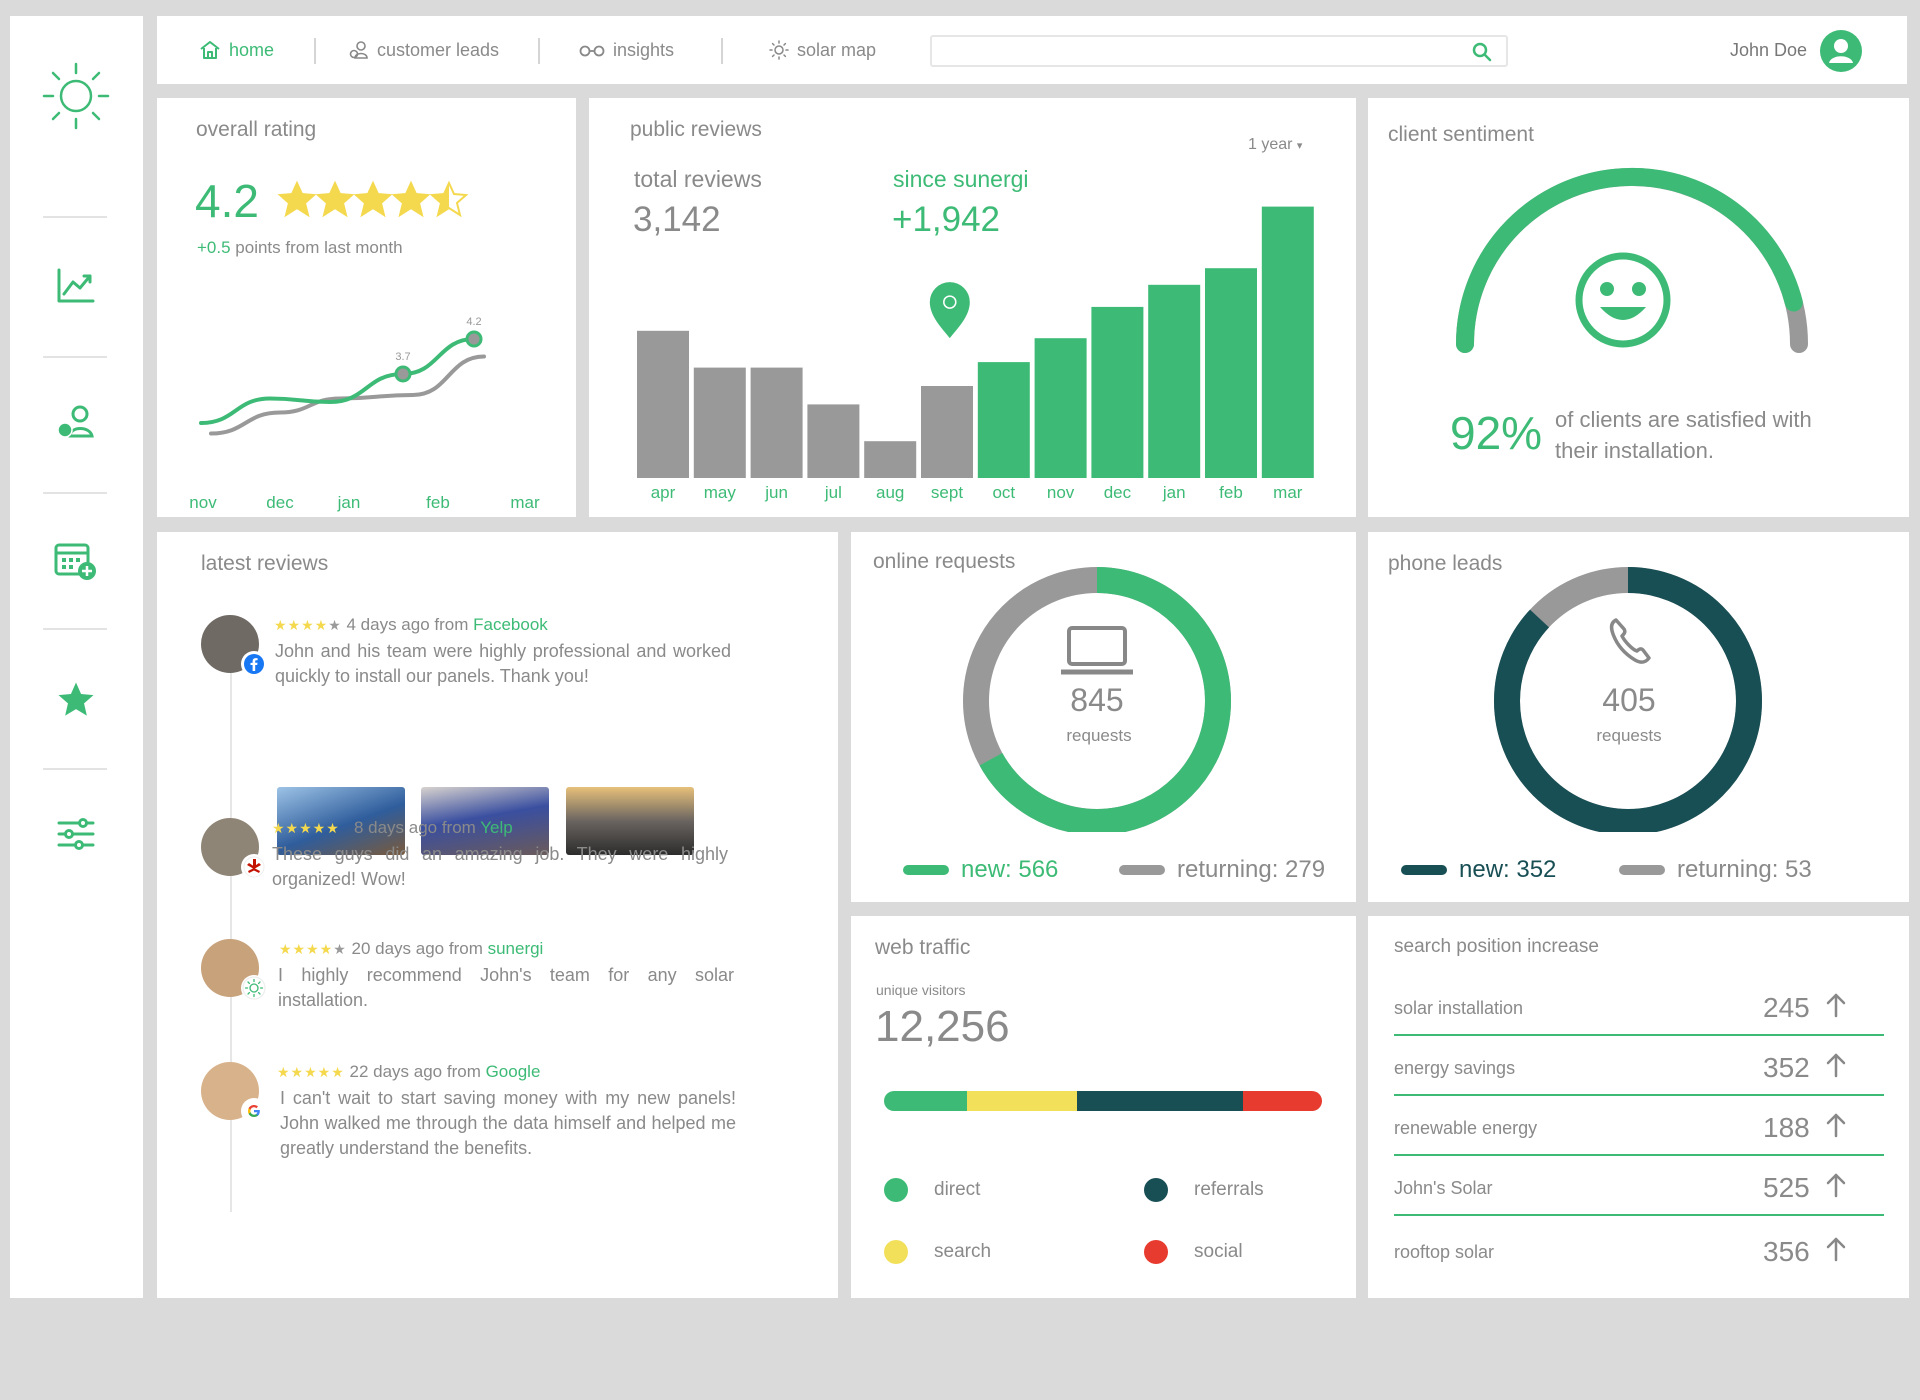 This screenshot has width=1920, height=1400. I want to click on x-tick-label: oct, so click(1003, 492).